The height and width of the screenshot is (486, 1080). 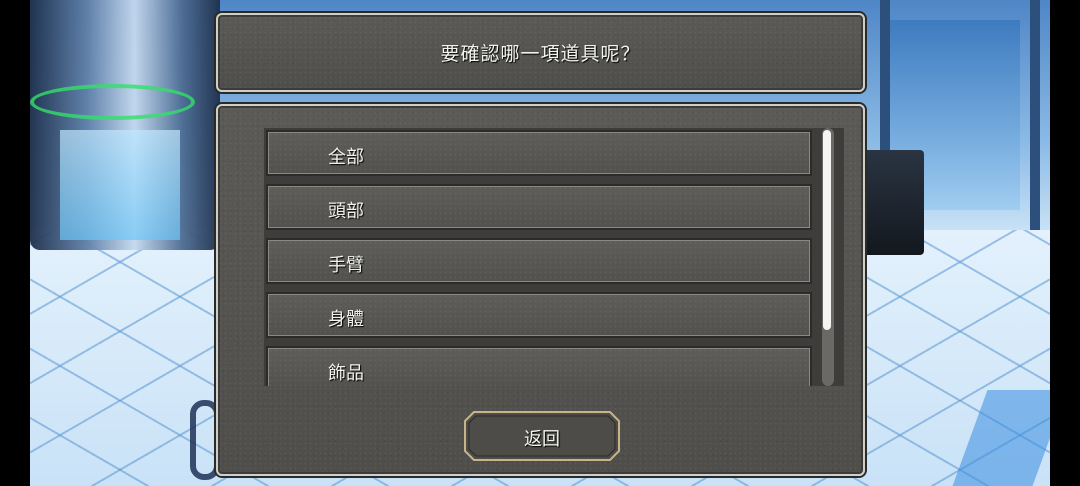 I want to click on list-item-label: 飾品, so click(x=346, y=373).